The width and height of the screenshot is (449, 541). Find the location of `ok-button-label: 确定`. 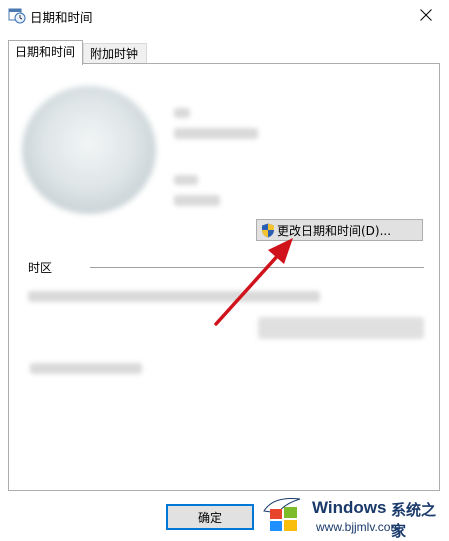

ok-button-label: 确定 is located at coordinates (209, 517).